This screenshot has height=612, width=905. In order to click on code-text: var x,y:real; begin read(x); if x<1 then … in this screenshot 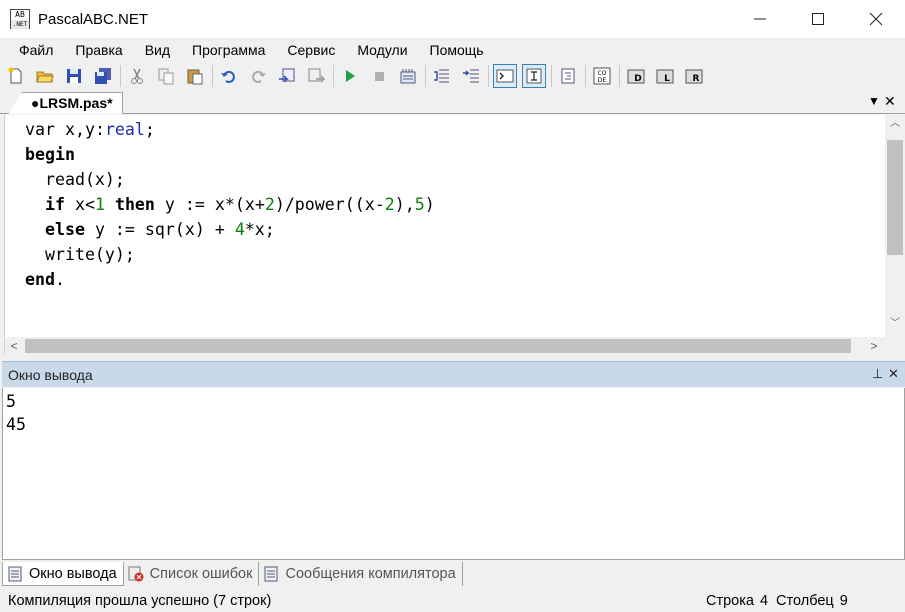, I will do `click(230, 204)`.